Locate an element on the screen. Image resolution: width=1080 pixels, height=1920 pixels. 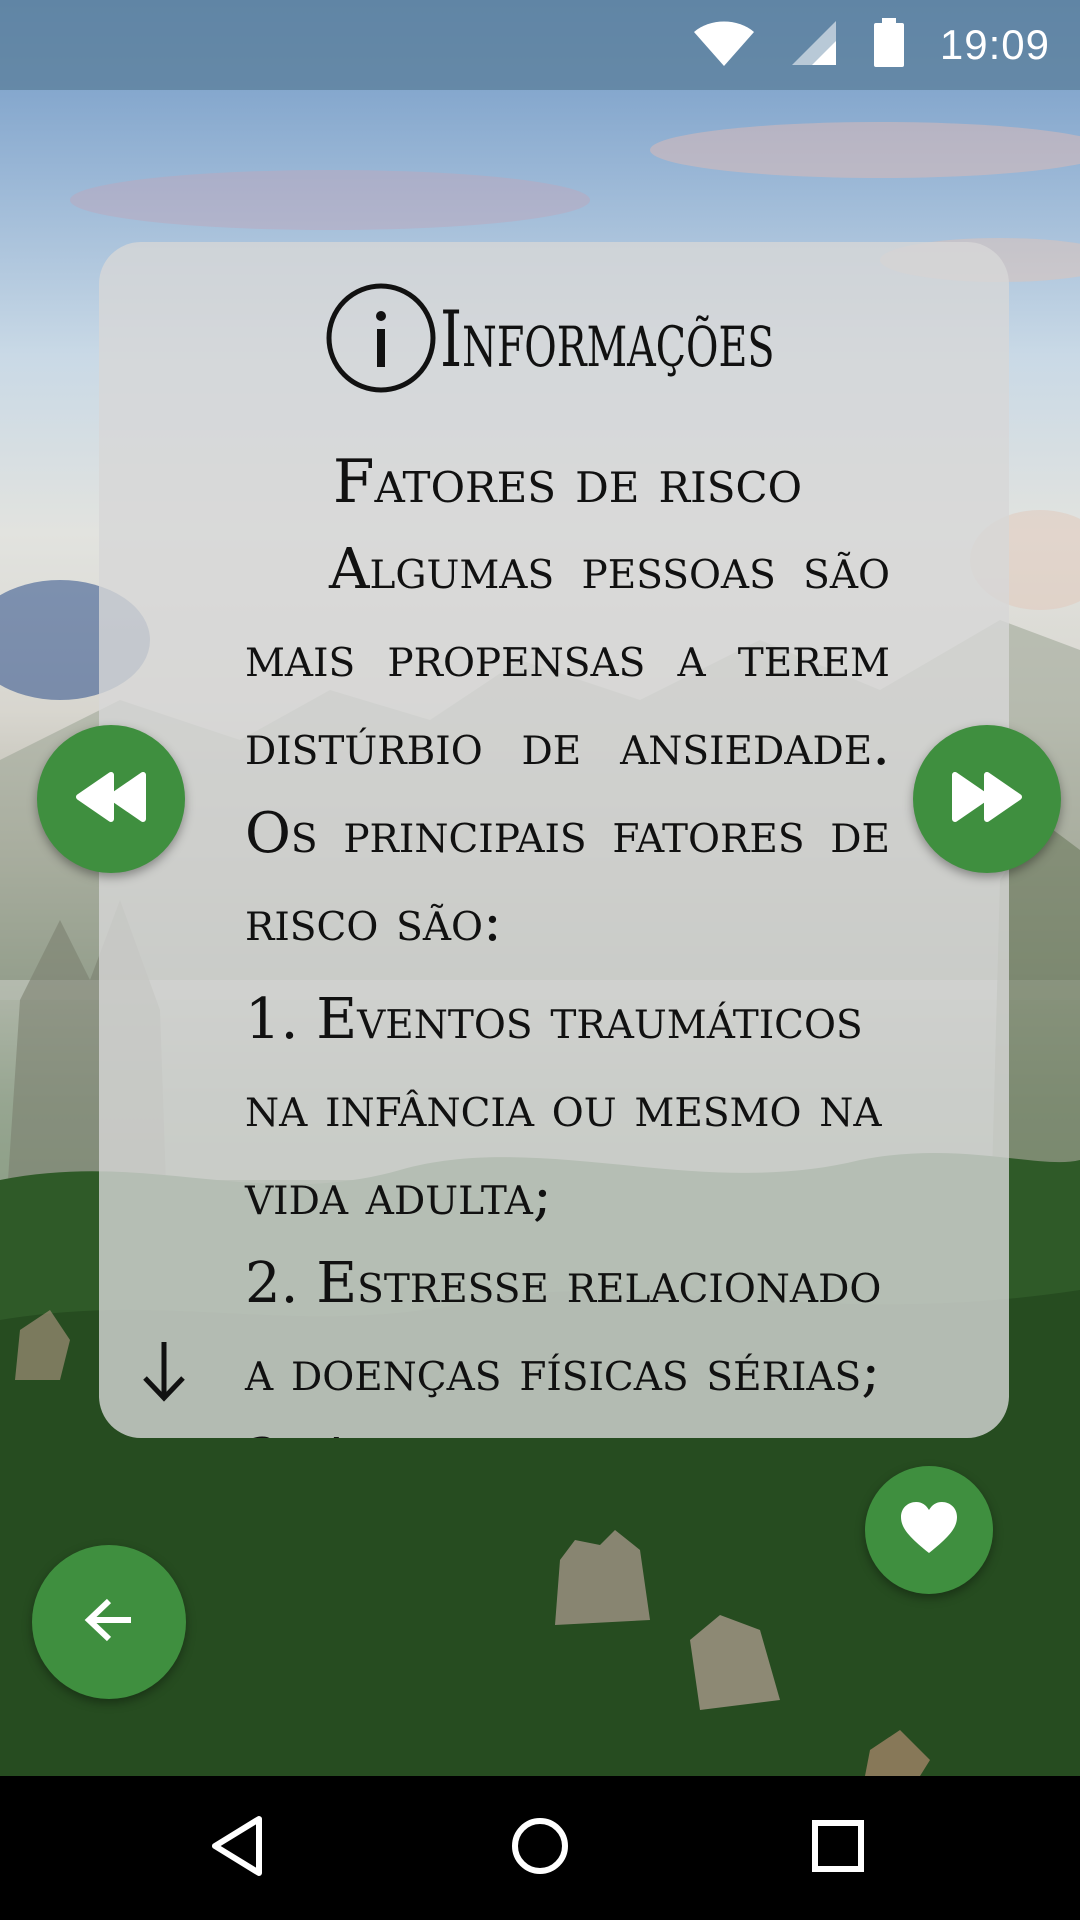
status-time: 19:09 is located at coordinates (994, 44).